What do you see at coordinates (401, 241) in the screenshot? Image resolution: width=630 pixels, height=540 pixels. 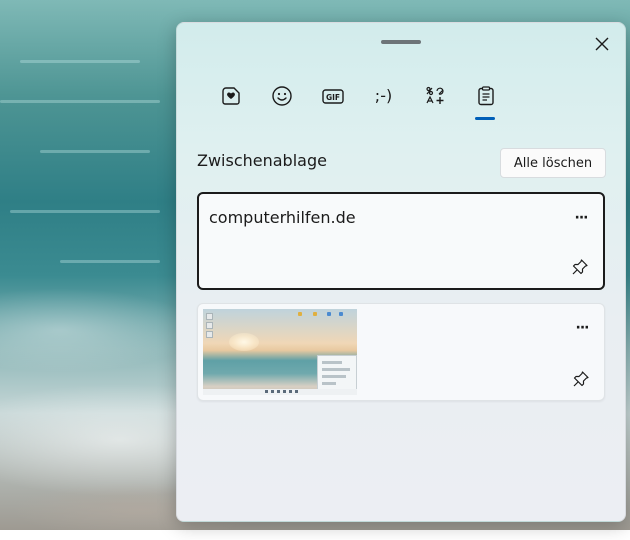 I see `clipboard-item-text: computerhilfen.de ···` at bounding box center [401, 241].